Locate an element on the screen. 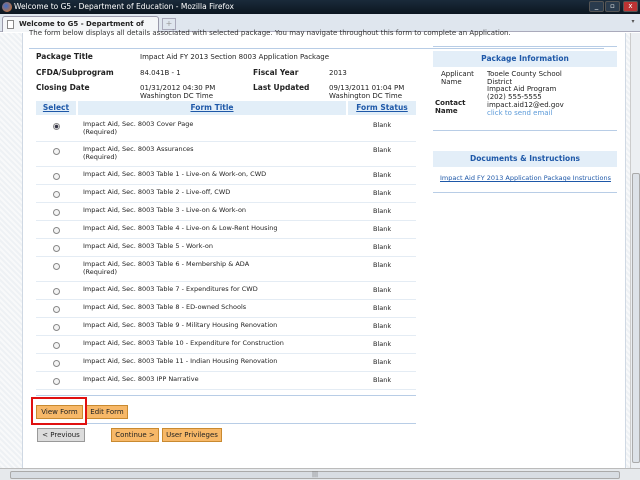 Image resolution: width=640 pixels, height=480 pixels. highlight-box is located at coordinates (59, 411).